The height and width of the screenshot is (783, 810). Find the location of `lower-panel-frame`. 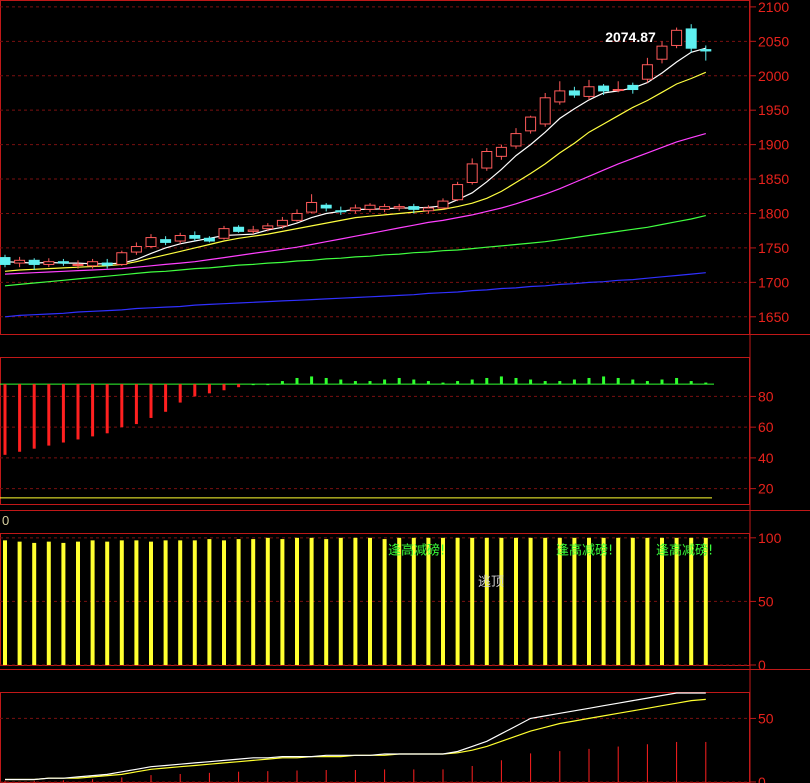

lower-panel-frame is located at coordinates (375, 737).